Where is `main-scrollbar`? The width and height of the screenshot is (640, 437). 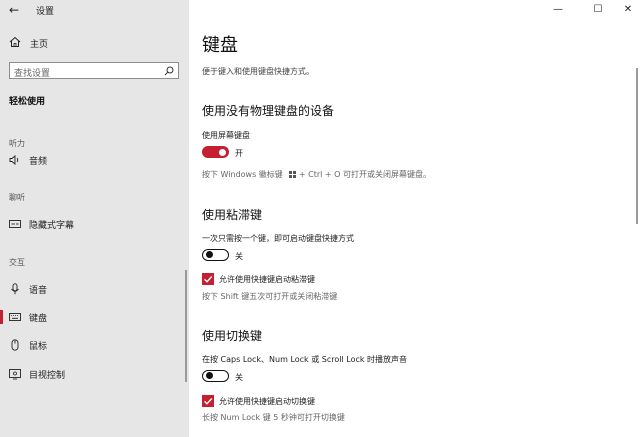 main-scrollbar is located at coordinates (637, 146).